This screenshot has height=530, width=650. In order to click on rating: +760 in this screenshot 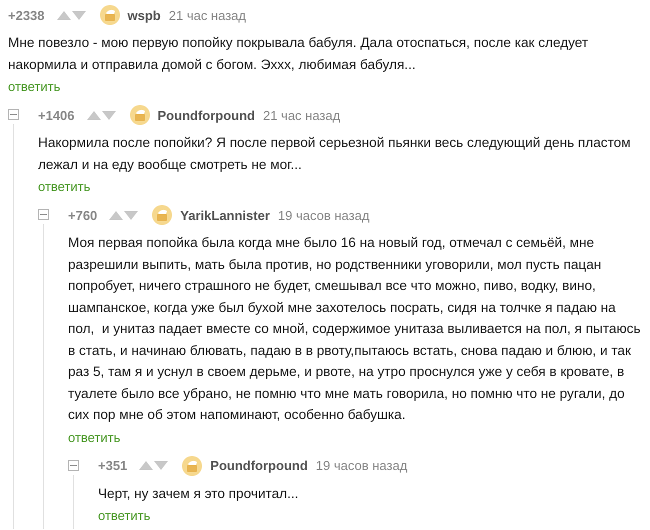, I will do `click(83, 215)`.